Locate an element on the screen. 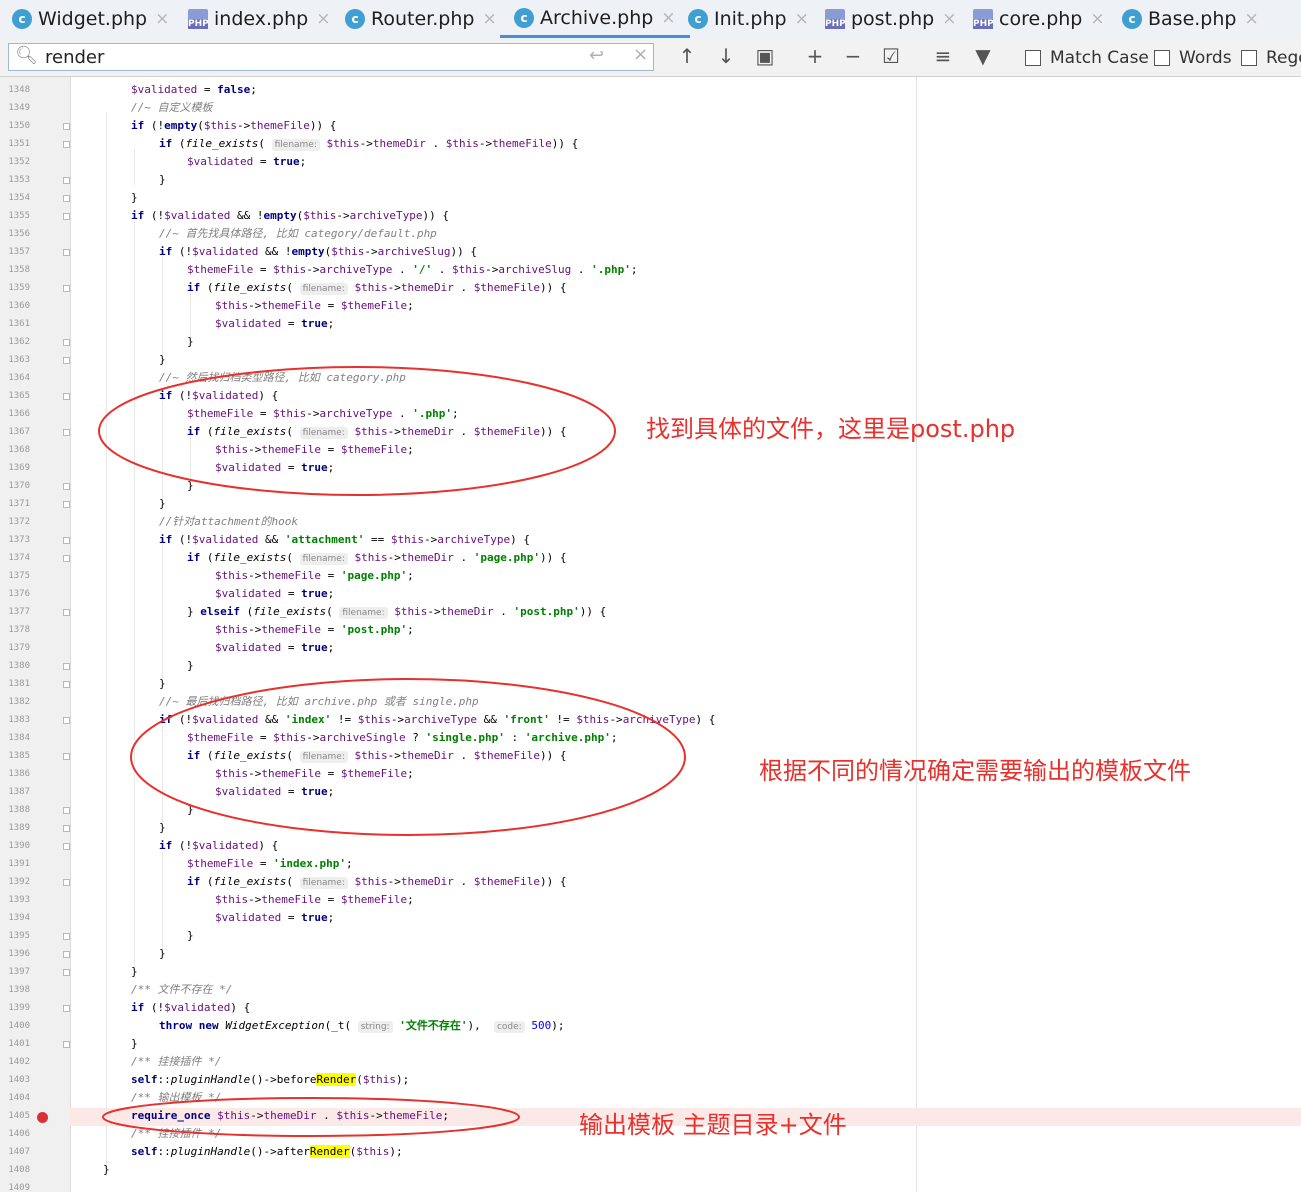  tab-label: post.php is located at coordinates (893, 19).